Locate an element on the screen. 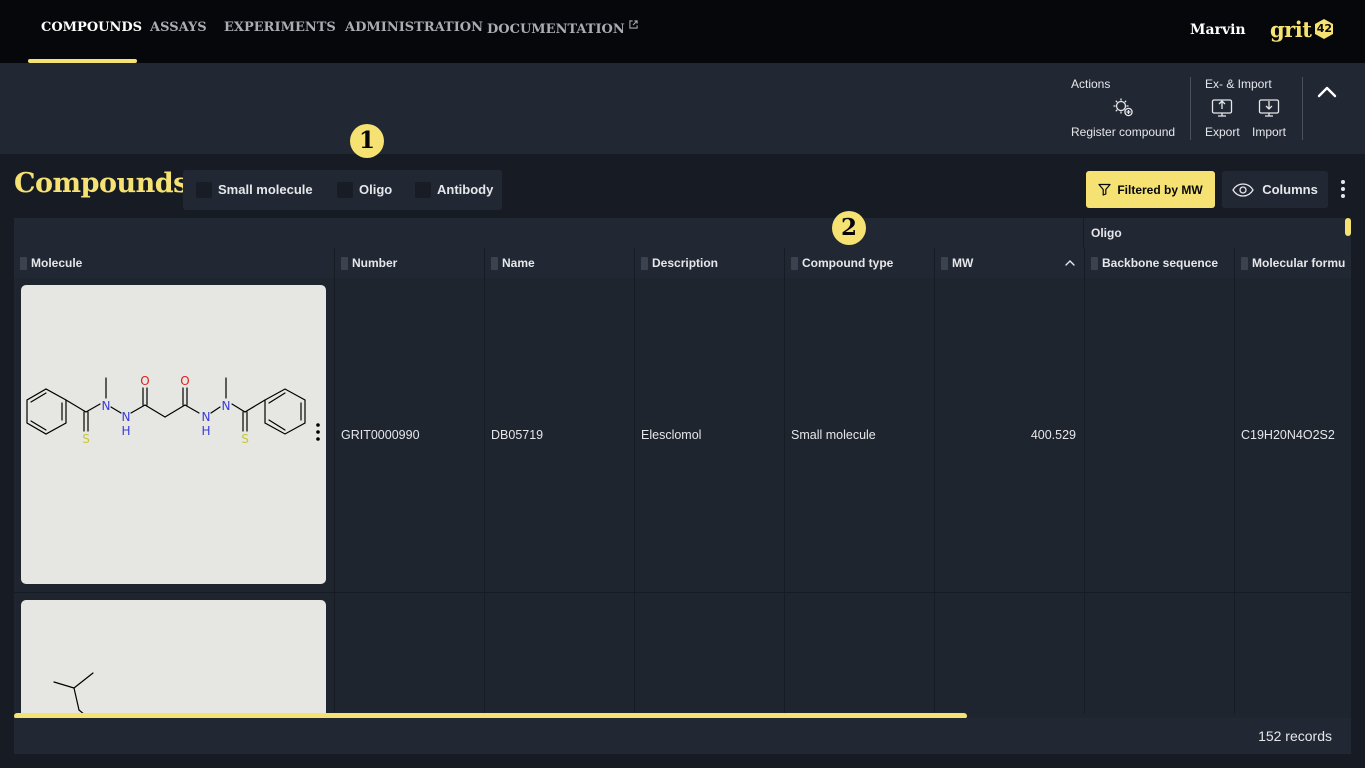 The width and height of the screenshot is (1365, 768). cell-name: DB05719 is located at coordinates (517, 435).